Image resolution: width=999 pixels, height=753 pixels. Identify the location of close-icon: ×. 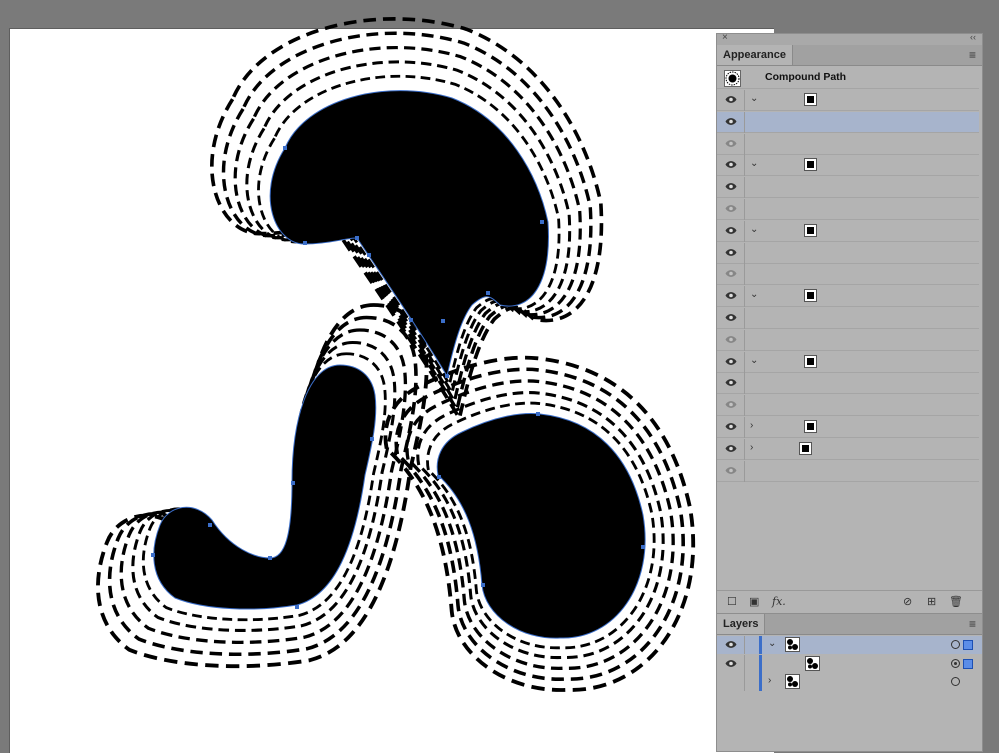
(725, 37).